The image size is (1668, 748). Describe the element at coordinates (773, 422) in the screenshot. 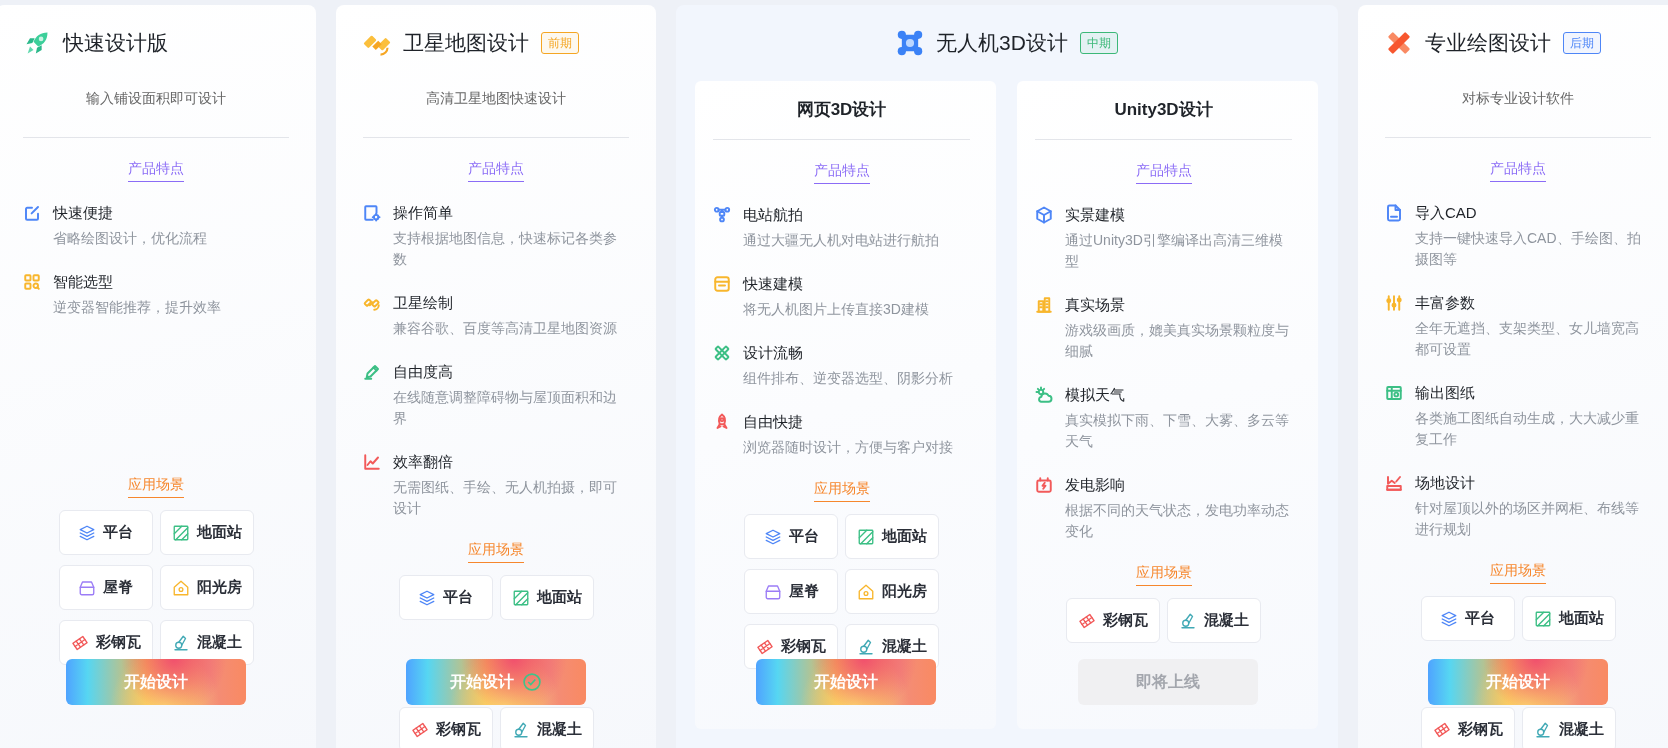

I see `feature-title: 自由快捷` at that location.